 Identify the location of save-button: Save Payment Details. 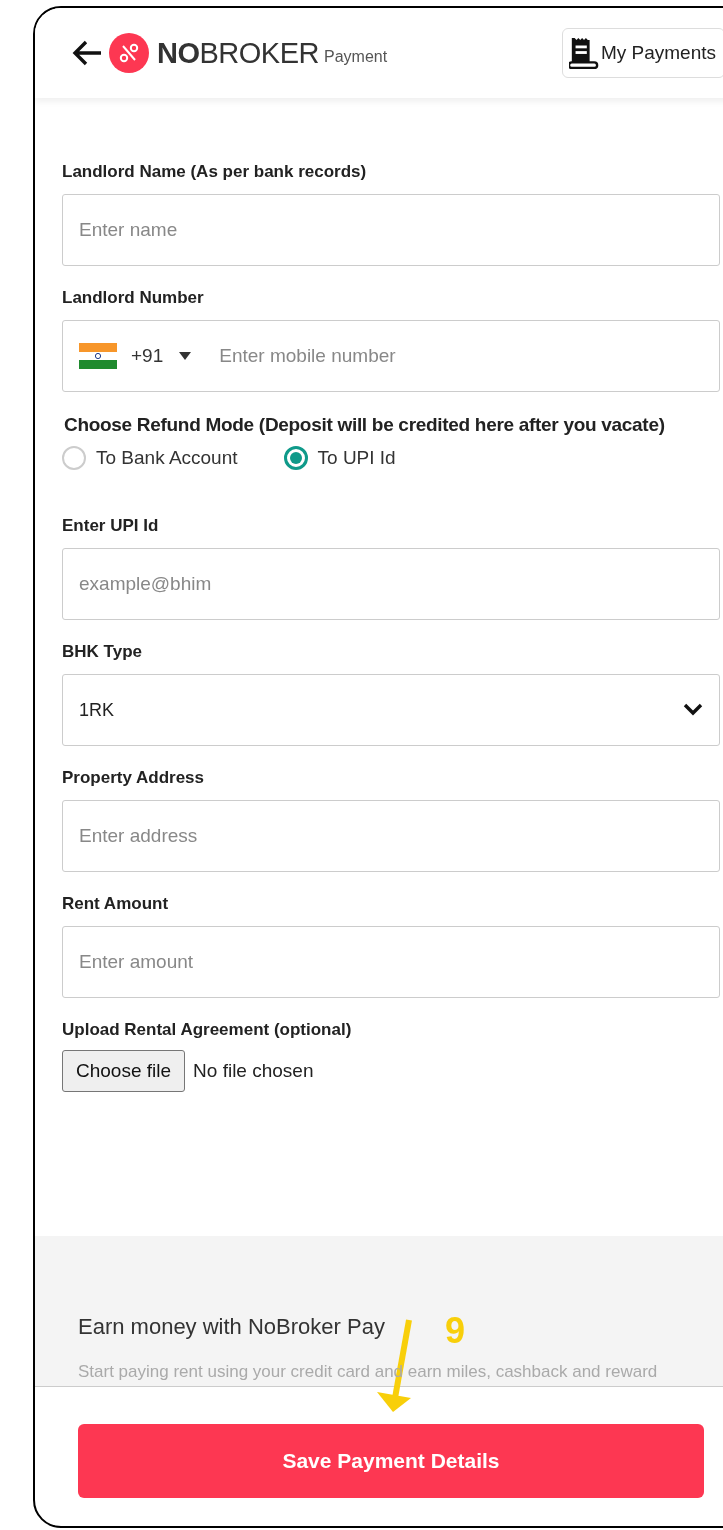
(391, 1461).